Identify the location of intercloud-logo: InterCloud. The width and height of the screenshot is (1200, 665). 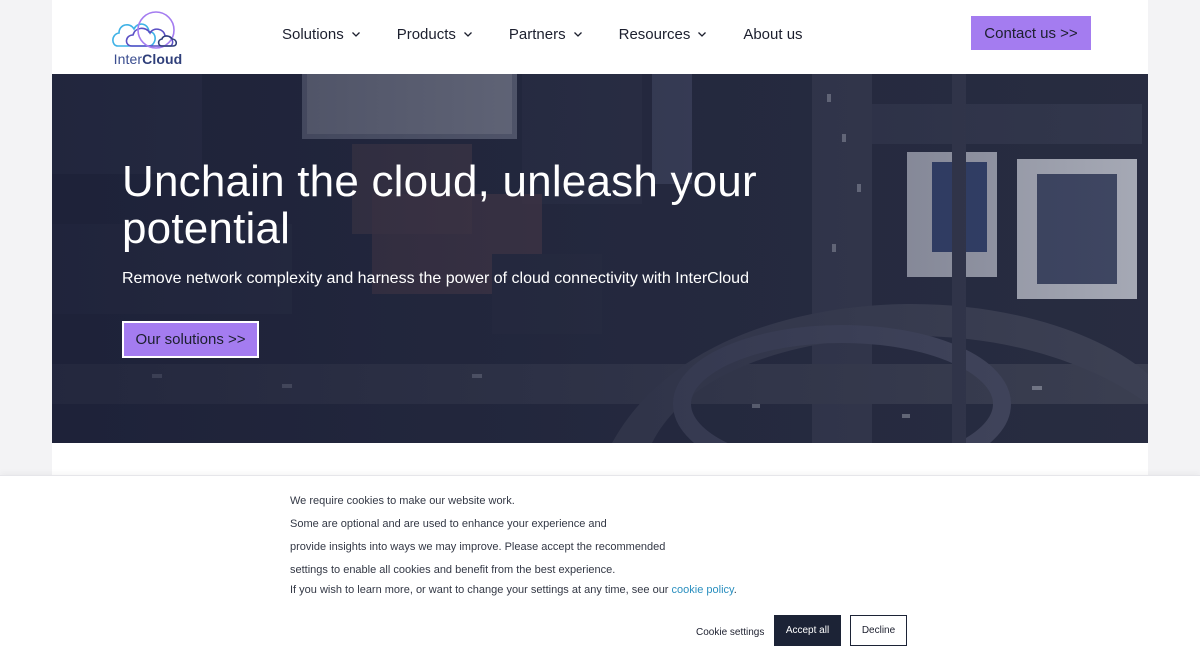
(148, 38).